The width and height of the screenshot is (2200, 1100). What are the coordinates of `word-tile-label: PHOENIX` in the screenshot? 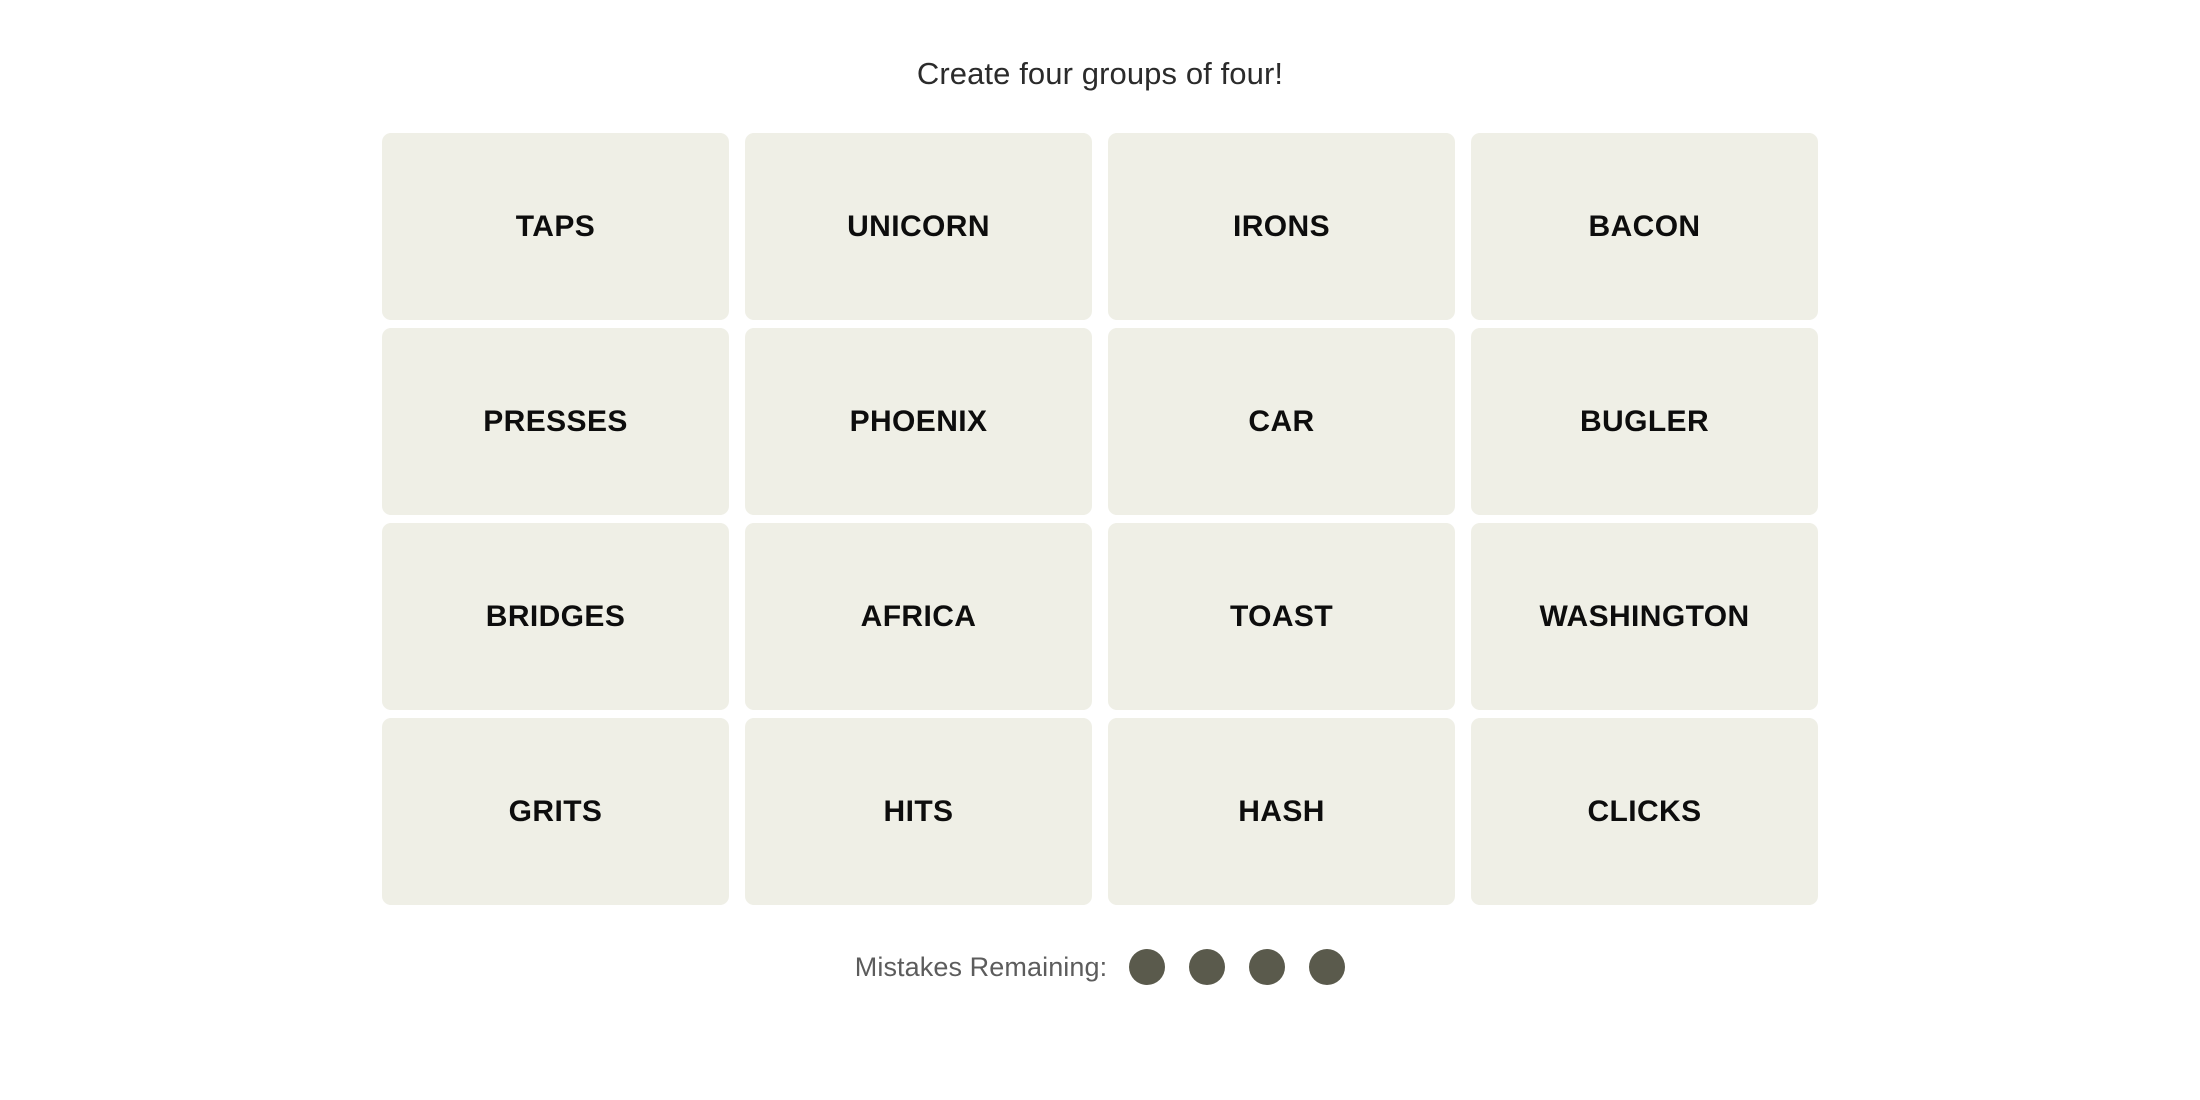 It's located at (918, 421).